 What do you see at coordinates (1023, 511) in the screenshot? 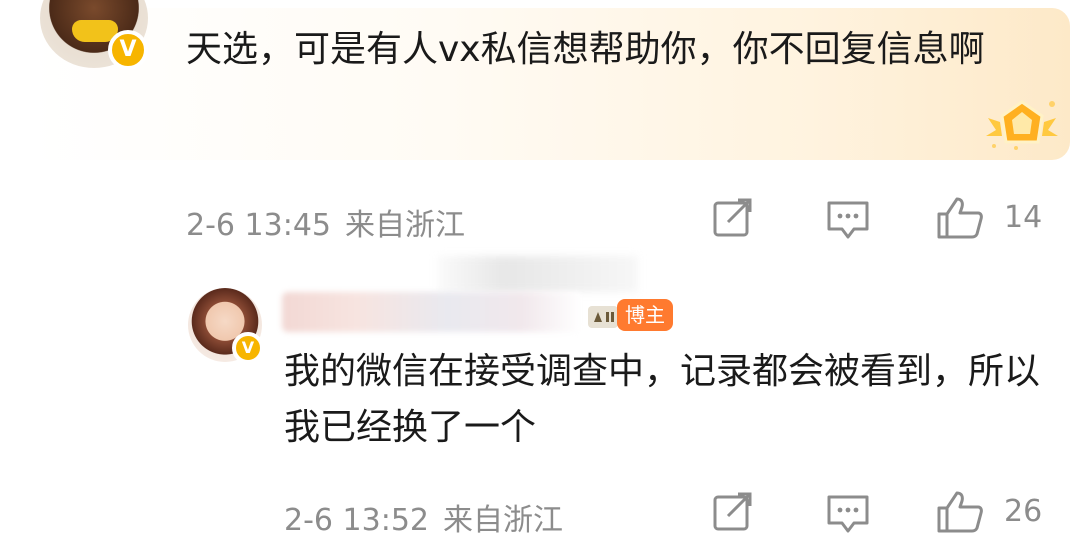
I see `like-count: 26` at bounding box center [1023, 511].